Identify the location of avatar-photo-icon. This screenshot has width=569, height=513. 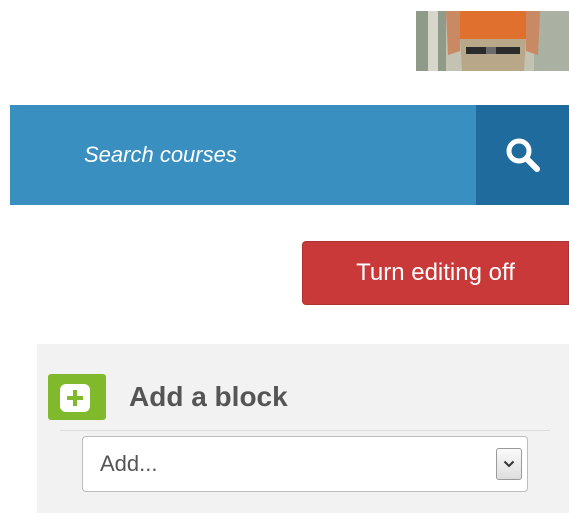
(492, 41).